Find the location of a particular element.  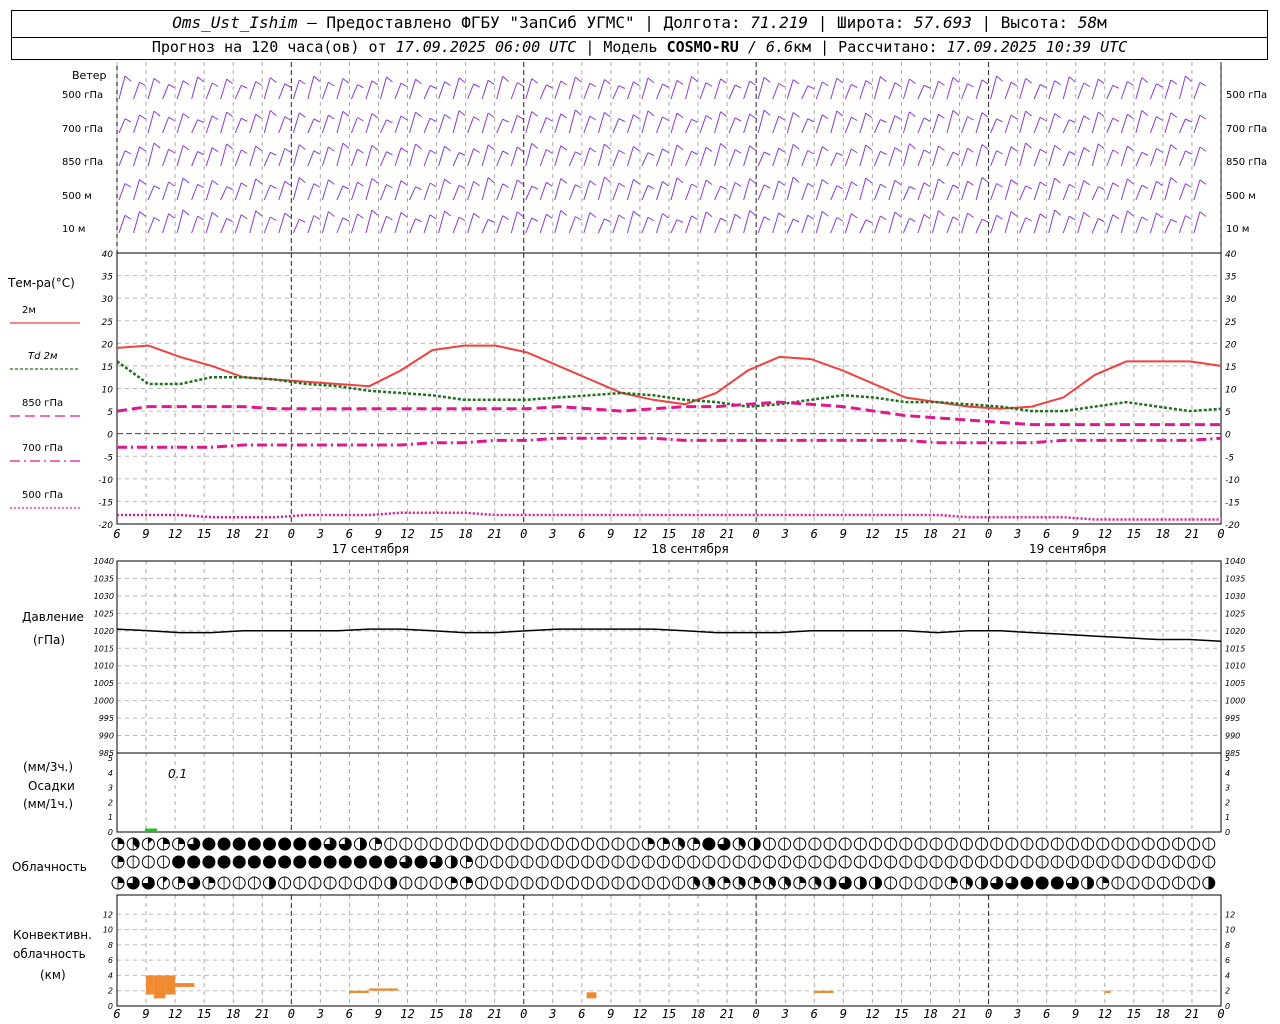

precip-tick-right: 4 is located at coordinates (1227, 773).